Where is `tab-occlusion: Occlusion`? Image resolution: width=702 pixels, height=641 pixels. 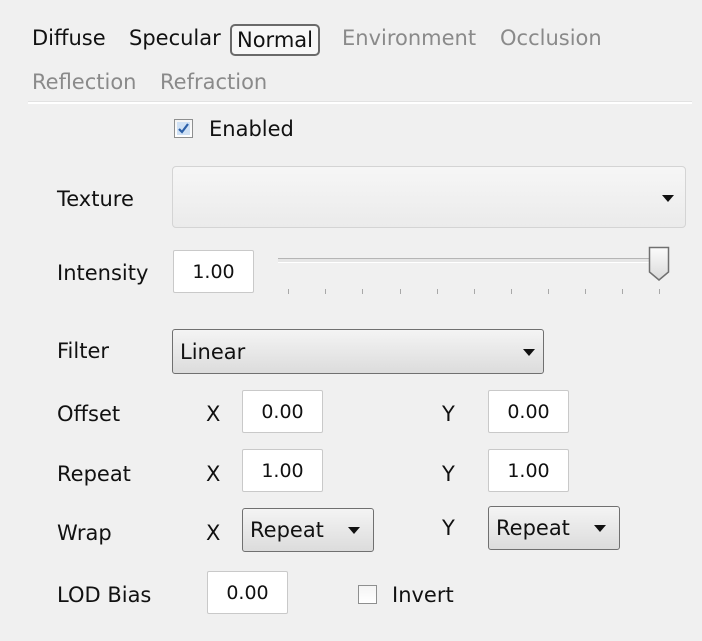
tab-occlusion: Occlusion is located at coordinates (551, 38).